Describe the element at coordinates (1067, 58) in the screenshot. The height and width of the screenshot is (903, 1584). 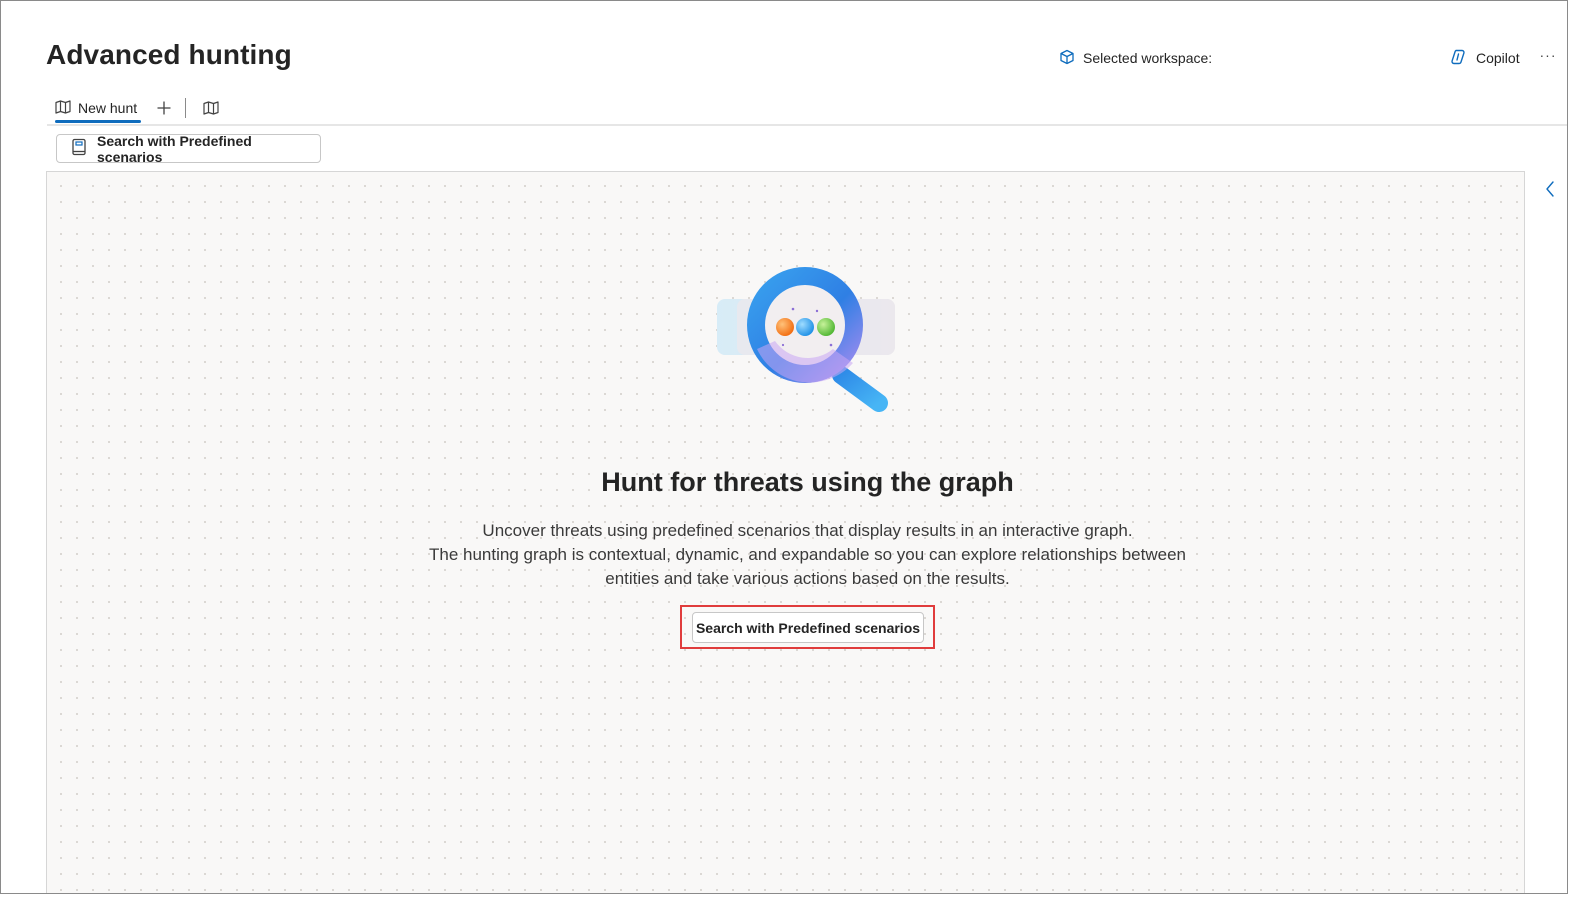
I see `cube-icon` at that location.